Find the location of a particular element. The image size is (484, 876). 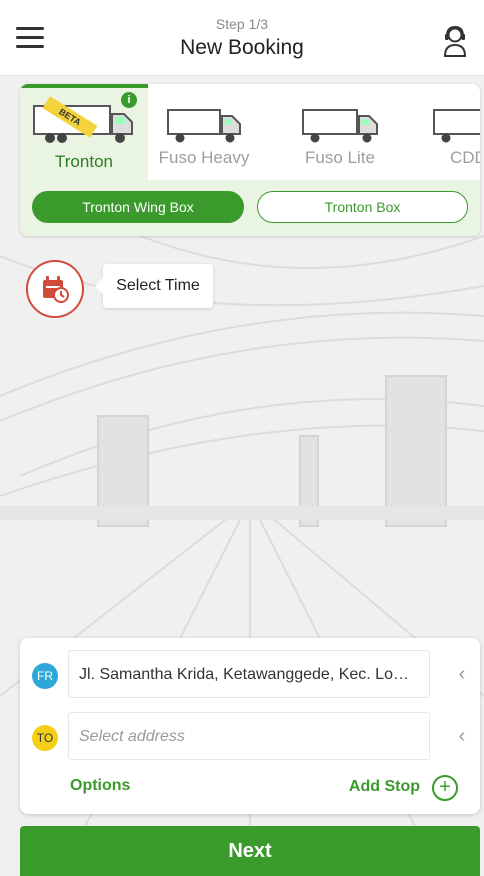

header-titles: Step 1/3 New Booking is located at coordinates (242, 38).